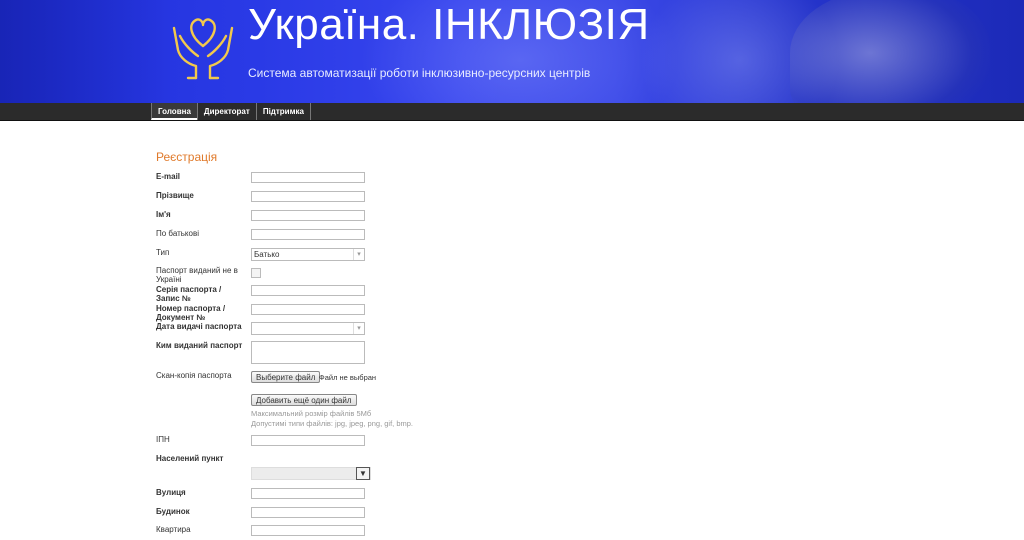  I want to click on surname-input, so click(308, 196).